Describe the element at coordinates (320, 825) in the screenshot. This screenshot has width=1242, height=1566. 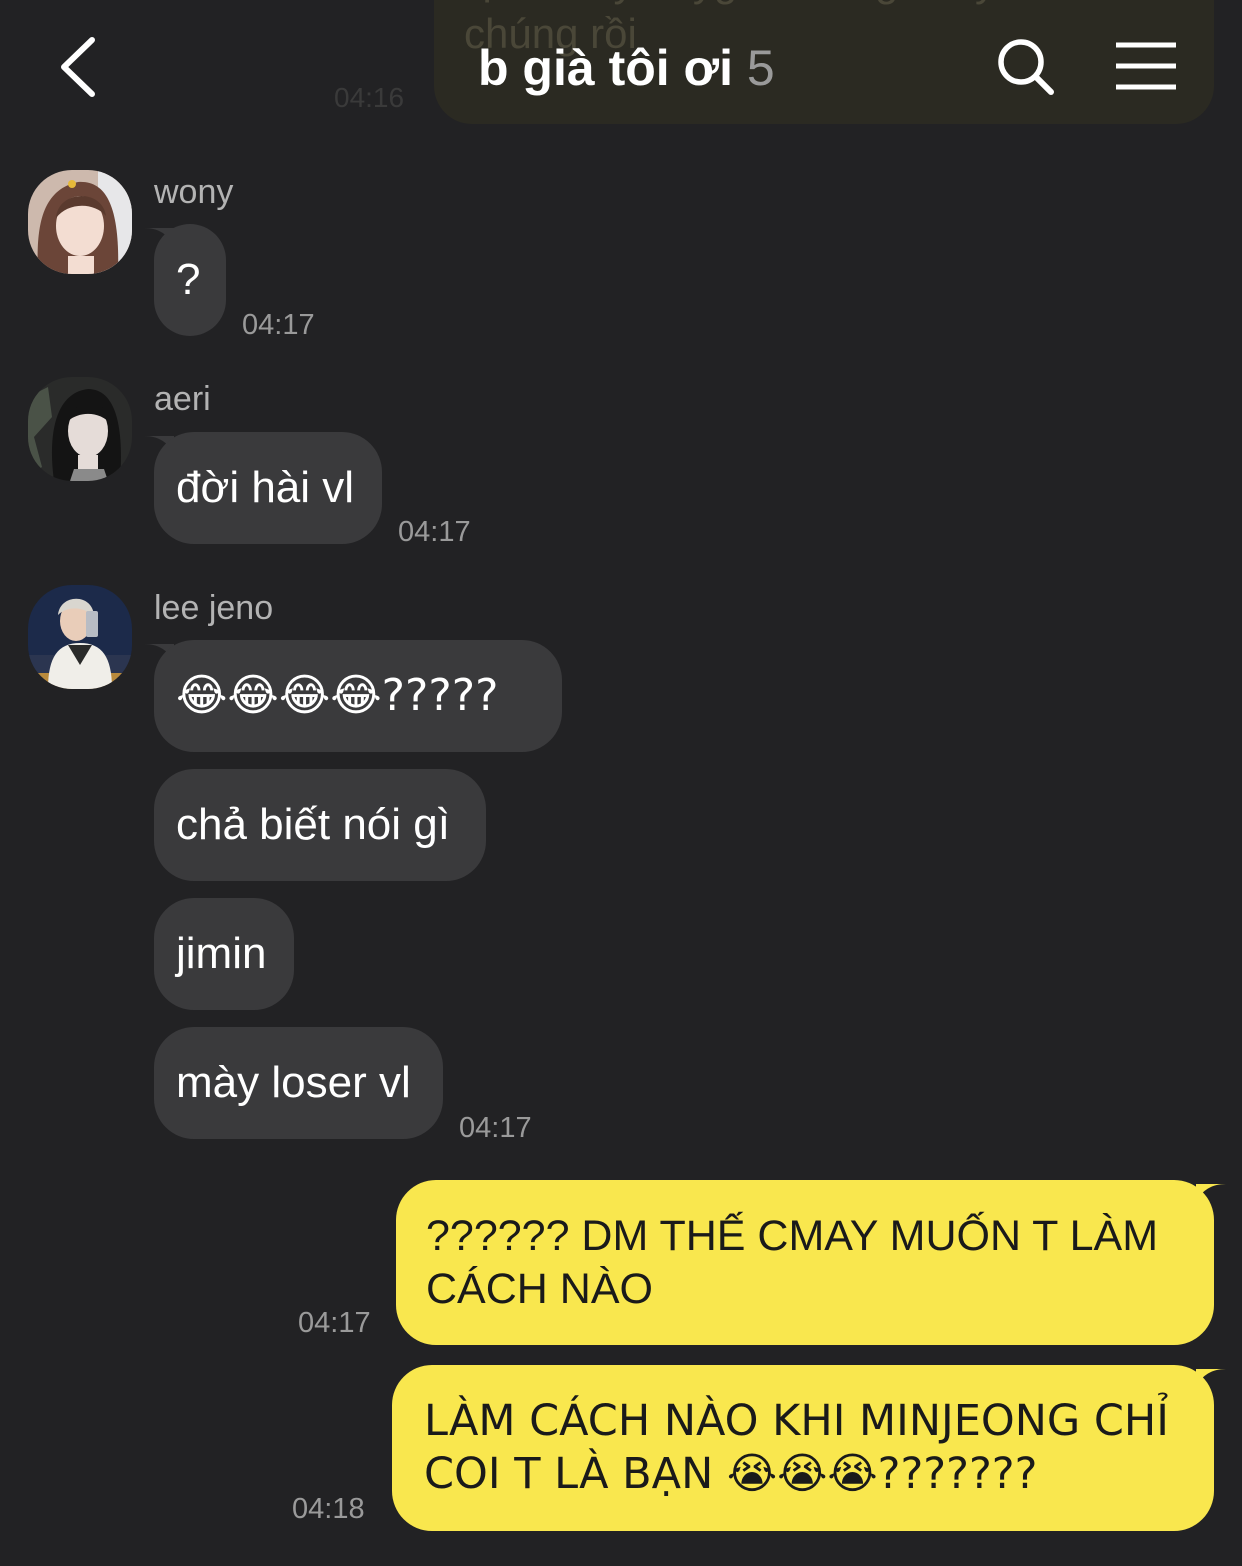
I see `message-bubble: chả biết nói gì` at that location.